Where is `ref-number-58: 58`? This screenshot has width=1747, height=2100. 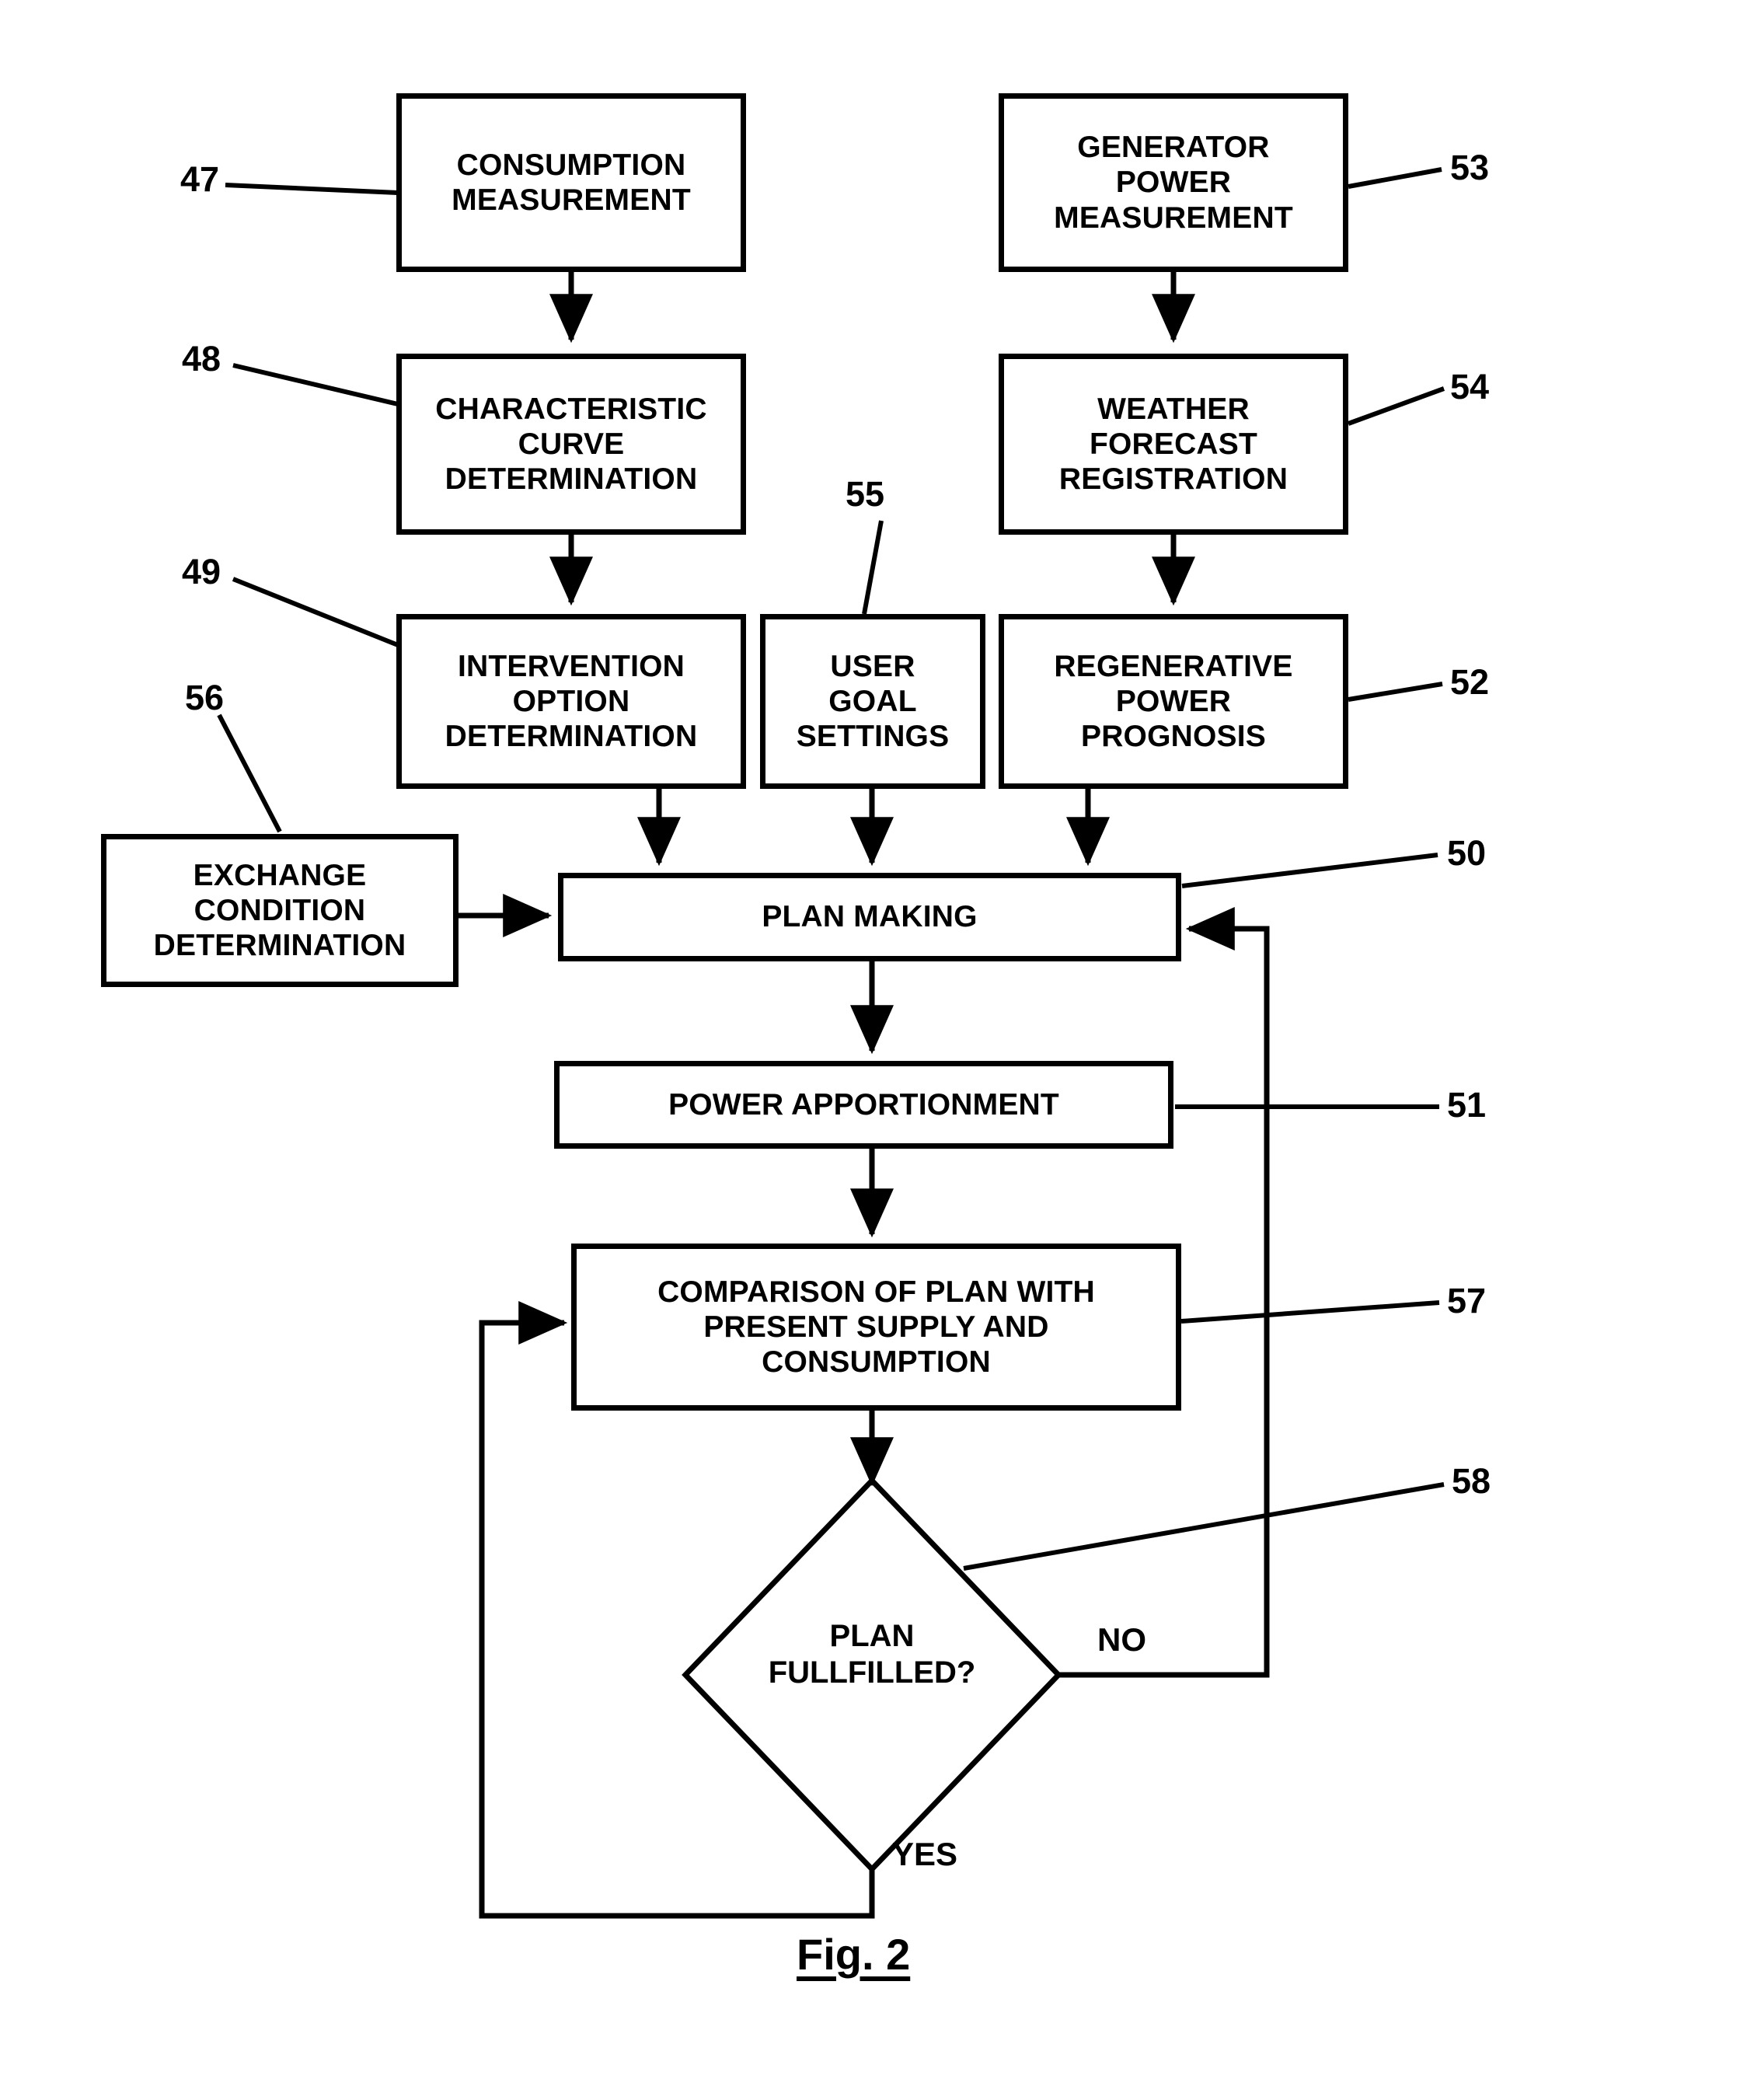 ref-number-58: 58 is located at coordinates (1472, 1481).